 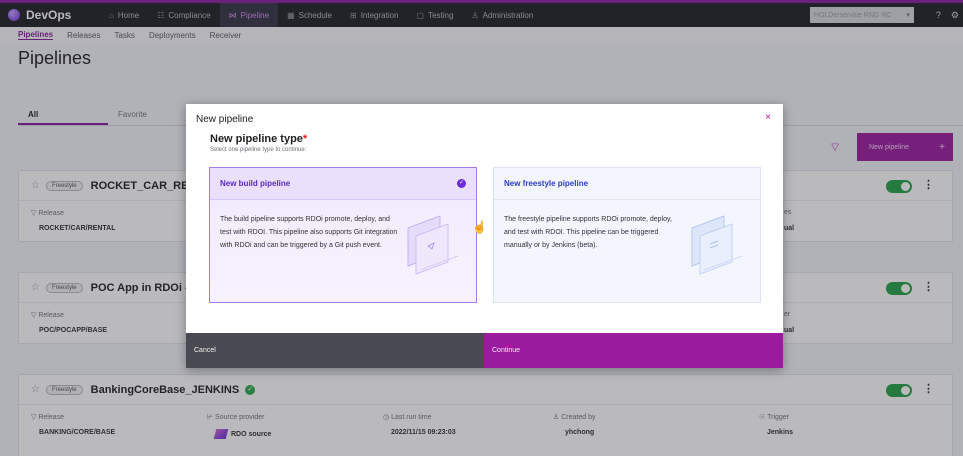 What do you see at coordinates (461, 183) in the screenshot?
I see `checkmark-icon: ✓` at bounding box center [461, 183].